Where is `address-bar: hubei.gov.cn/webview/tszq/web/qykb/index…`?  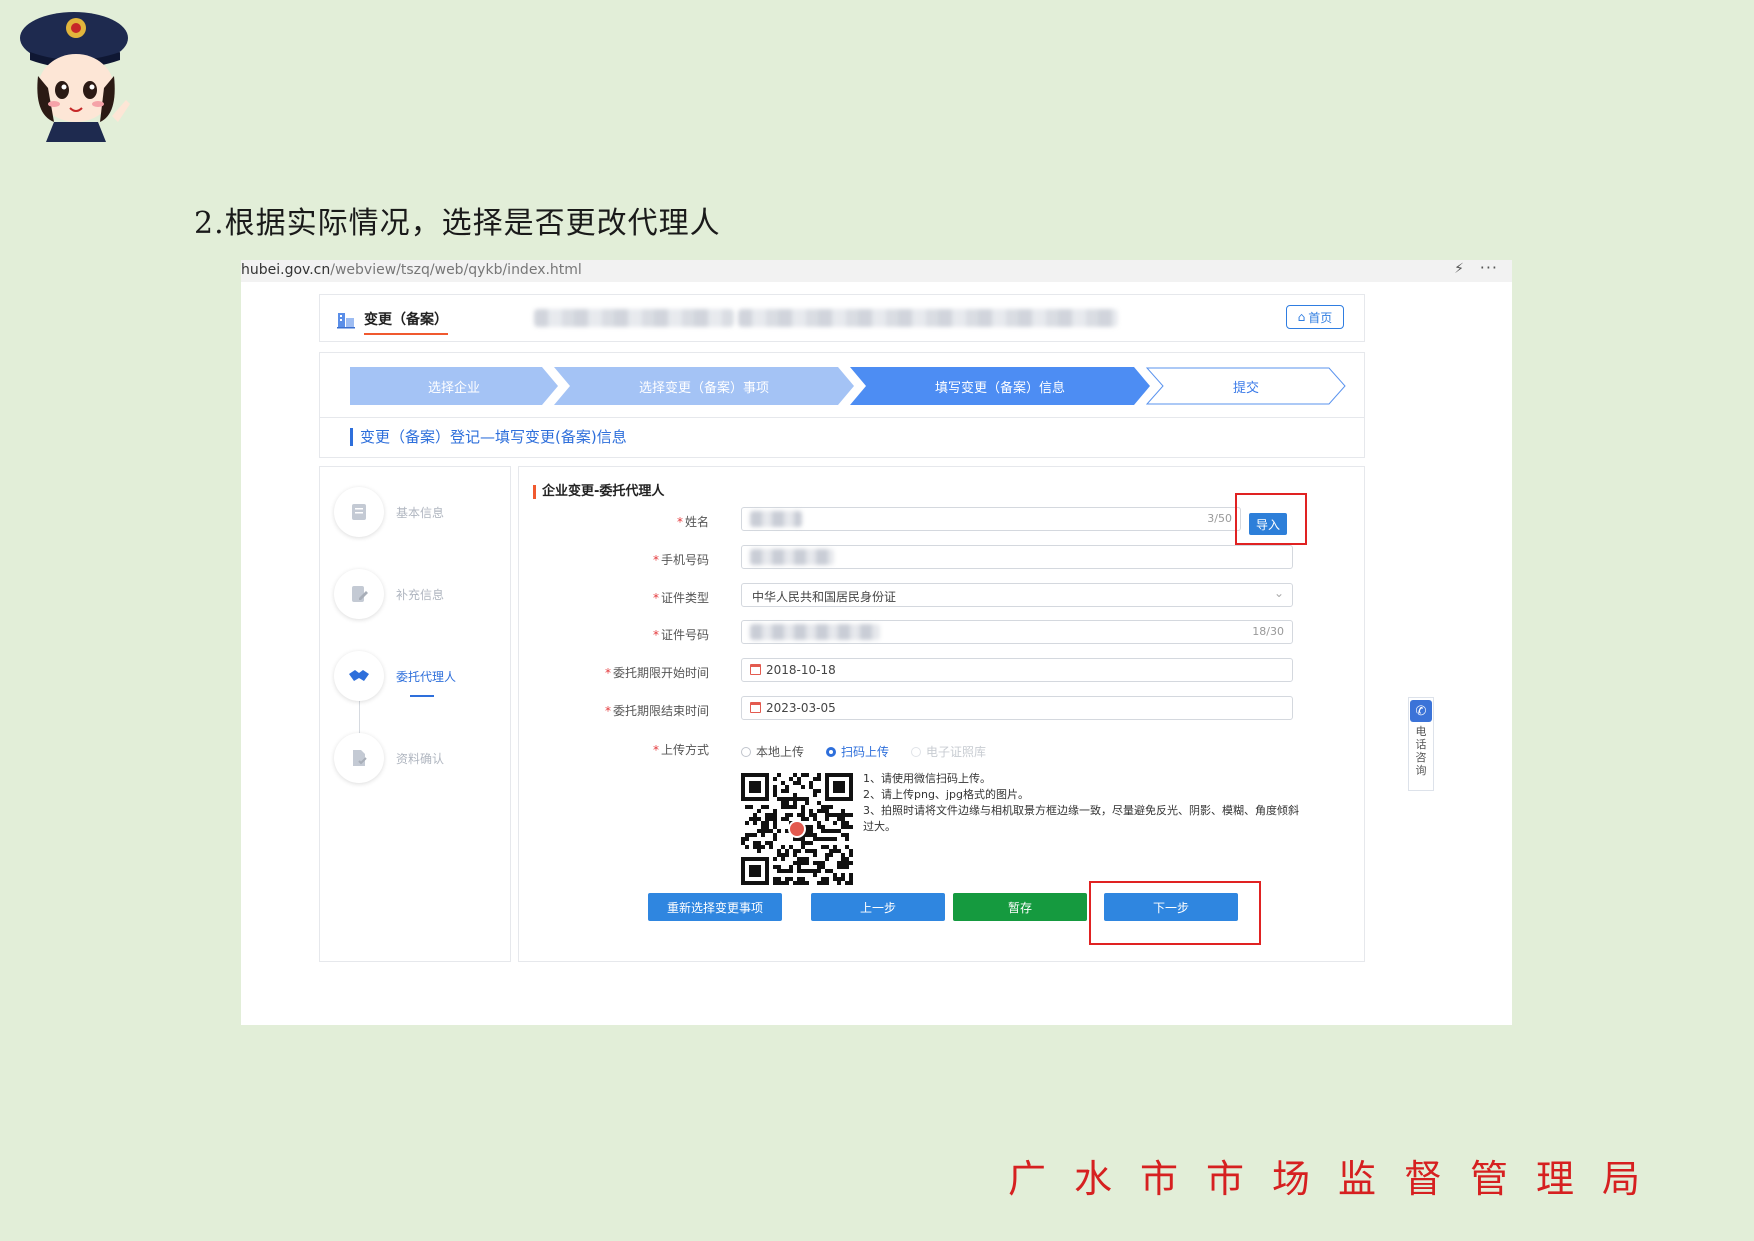
address-bar: hubei.gov.cn/webview/tszq/web/qykb/index… is located at coordinates (876, 271).